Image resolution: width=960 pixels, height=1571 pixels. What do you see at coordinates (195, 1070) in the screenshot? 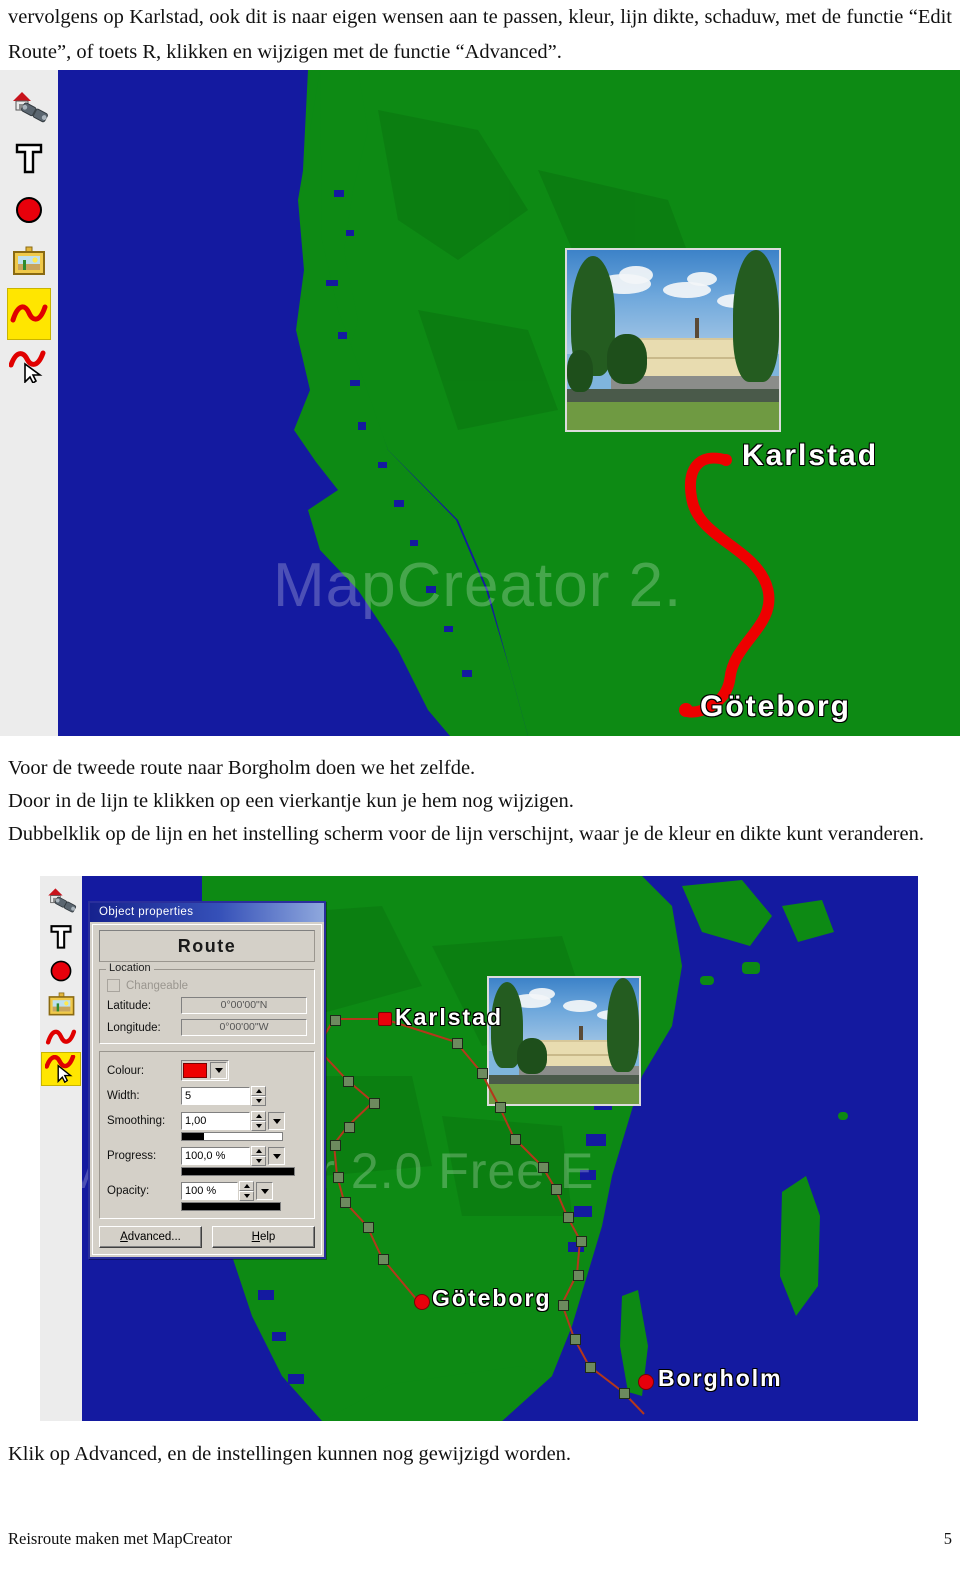
I see `colour-swatch` at bounding box center [195, 1070].